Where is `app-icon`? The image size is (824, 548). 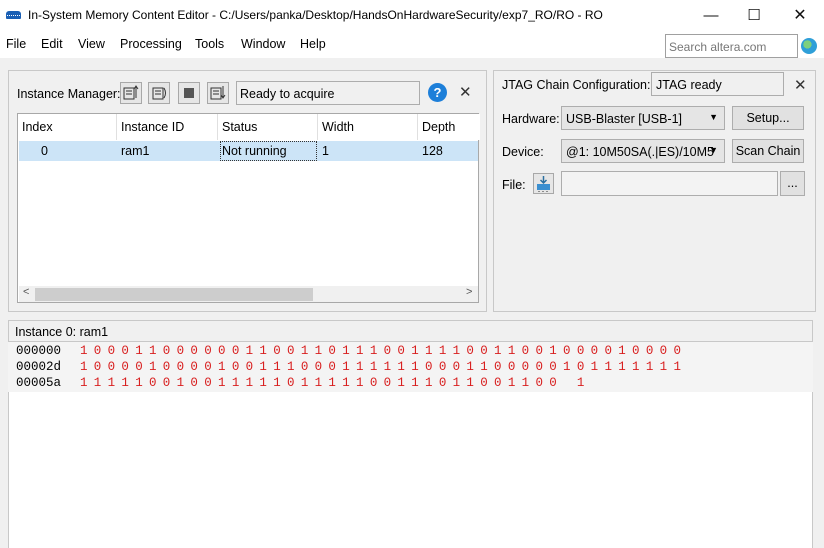
app-icon is located at coordinates (13, 15).